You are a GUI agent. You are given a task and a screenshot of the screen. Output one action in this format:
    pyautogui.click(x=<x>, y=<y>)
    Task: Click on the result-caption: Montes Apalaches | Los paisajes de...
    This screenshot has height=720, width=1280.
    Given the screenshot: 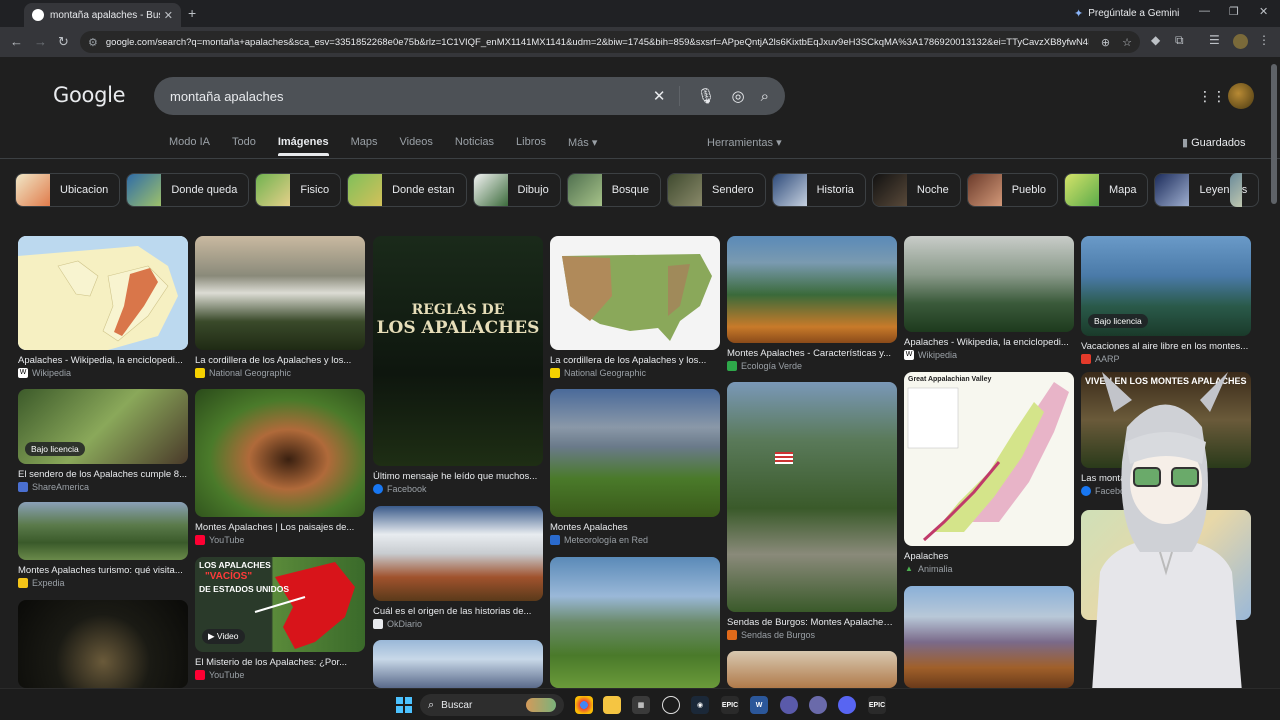 What is the action you would take?
    pyautogui.click(x=280, y=527)
    